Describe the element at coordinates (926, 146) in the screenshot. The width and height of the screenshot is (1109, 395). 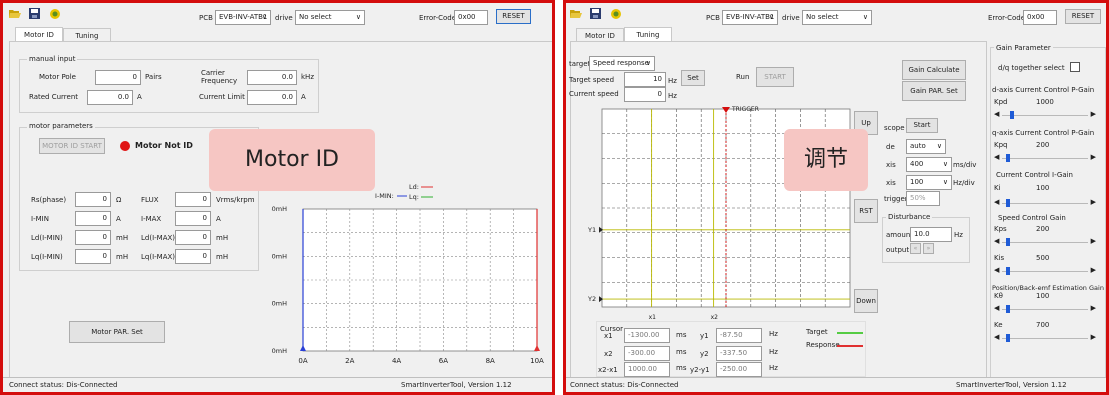
I see `mode-select: auto ∨` at that location.